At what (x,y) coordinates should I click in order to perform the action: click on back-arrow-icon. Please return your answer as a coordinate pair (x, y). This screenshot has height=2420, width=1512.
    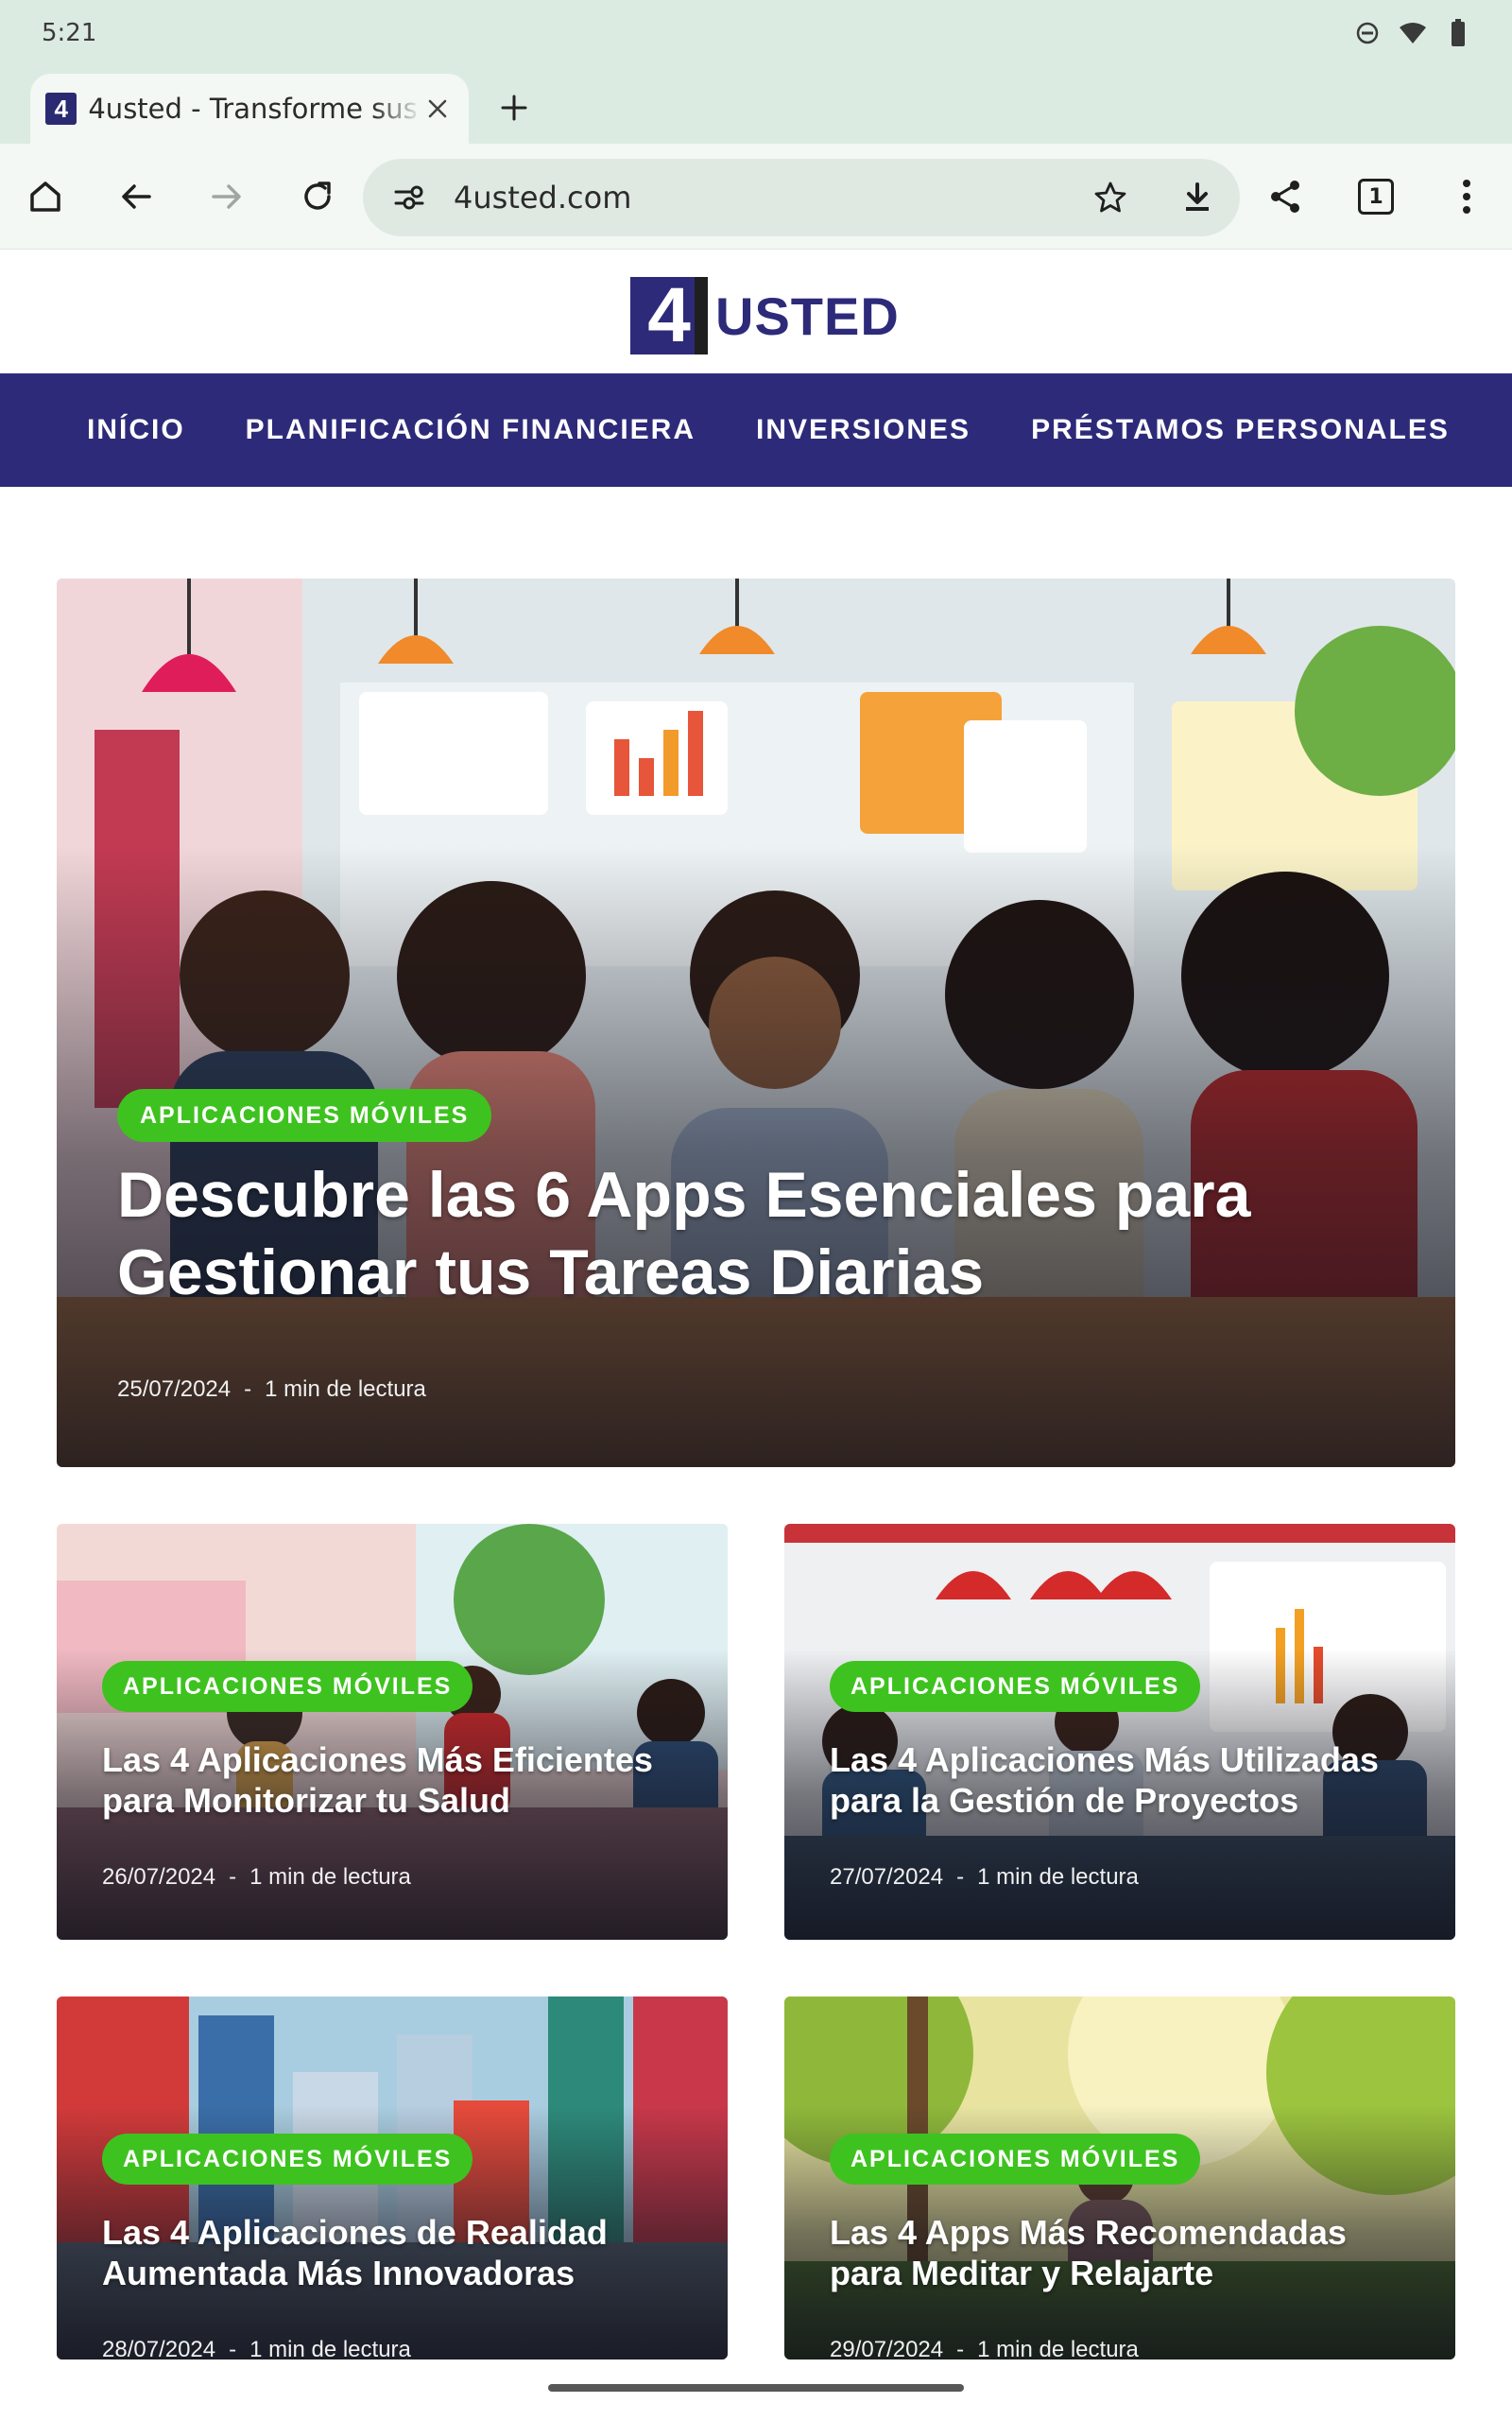
    Looking at the image, I should click on (136, 196).